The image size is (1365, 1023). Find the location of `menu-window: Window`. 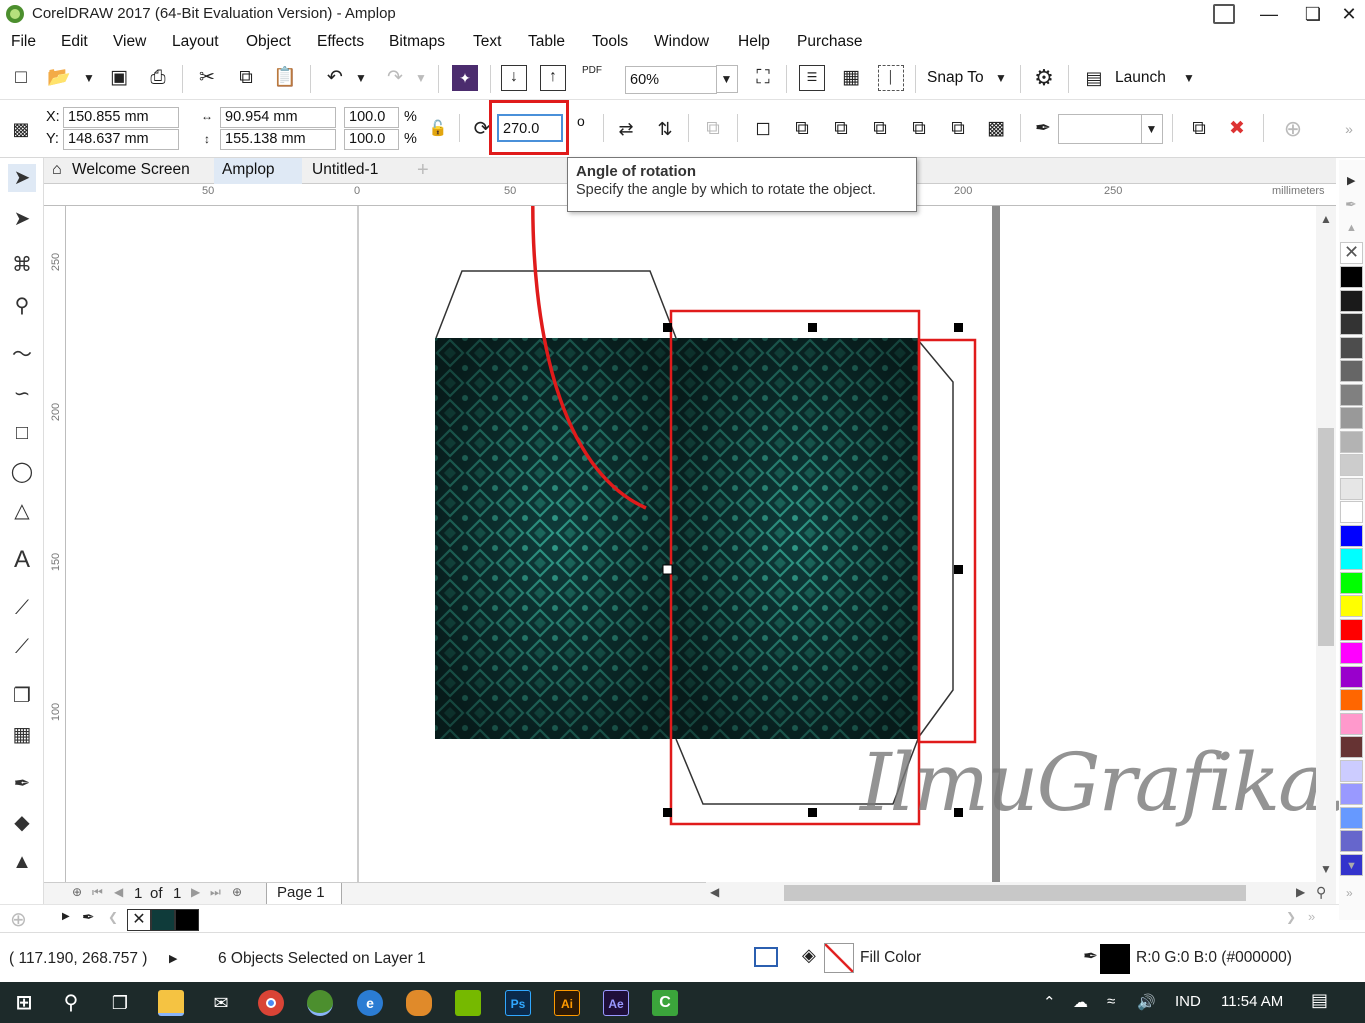

menu-window: Window is located at coordinates (681, 42).